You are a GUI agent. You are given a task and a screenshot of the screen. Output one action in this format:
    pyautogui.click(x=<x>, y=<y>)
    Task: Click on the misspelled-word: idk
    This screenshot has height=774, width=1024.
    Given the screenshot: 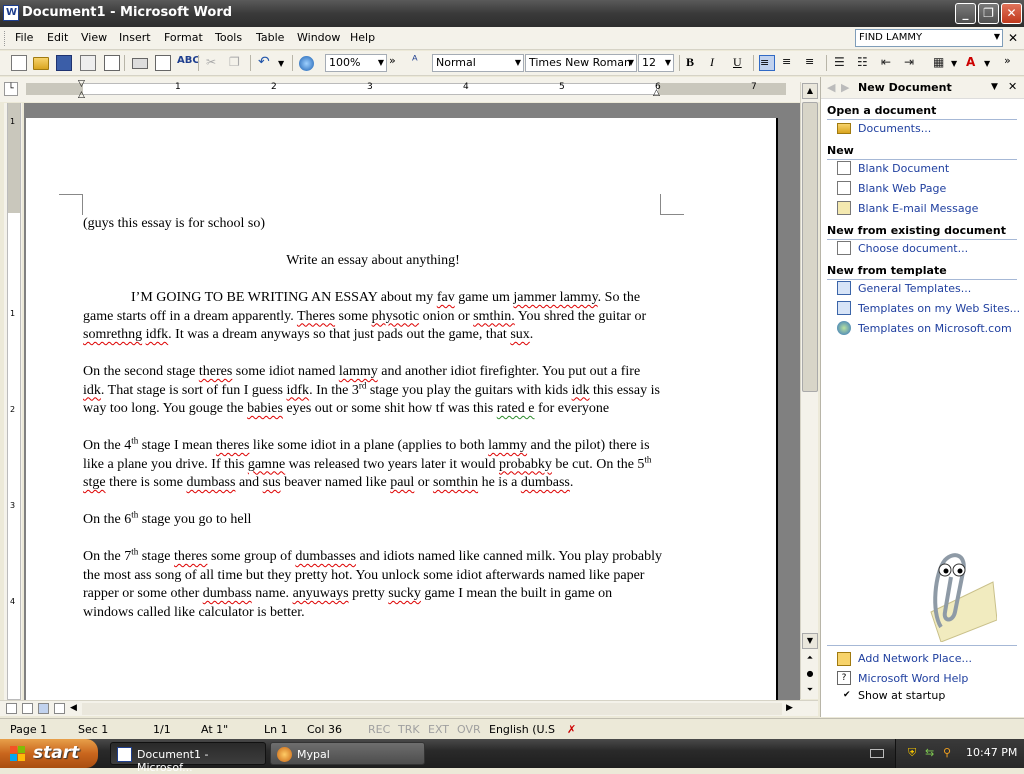 What is the action you would take?
    pyautogui.click(x=581, y=390)
    